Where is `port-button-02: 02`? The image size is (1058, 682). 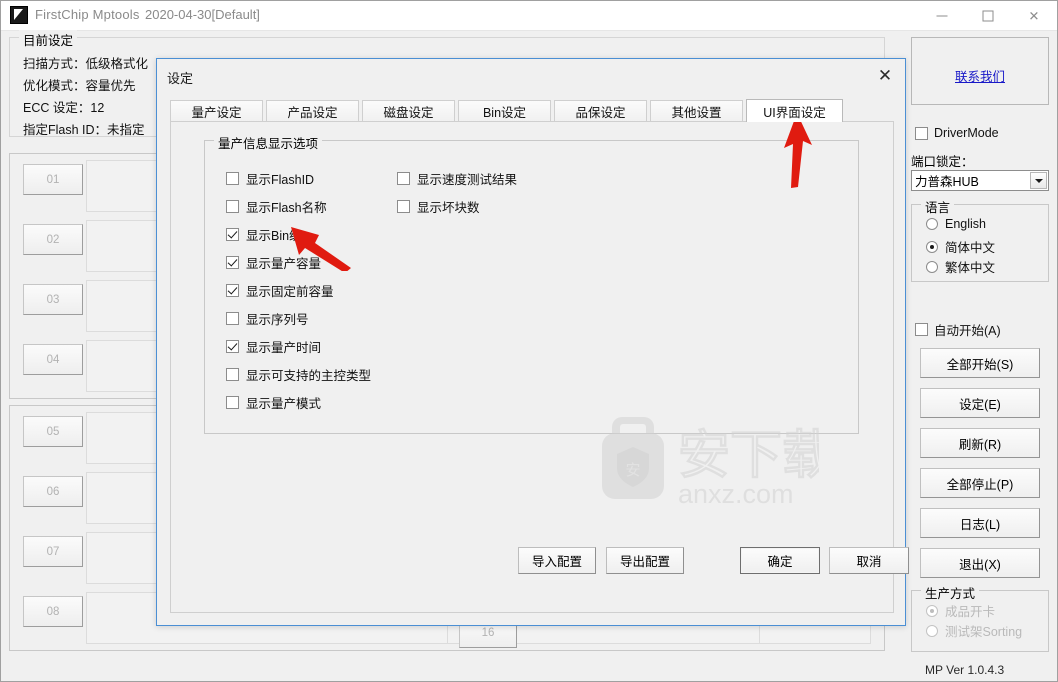
port-button-02: 02 is located at coordinates (53, 239).